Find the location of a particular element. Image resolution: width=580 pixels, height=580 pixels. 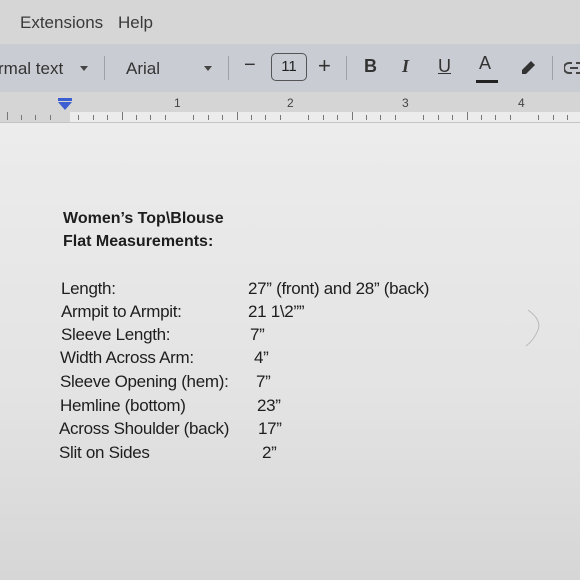

ruler-number: 2 is located at coordinates (290, 103).